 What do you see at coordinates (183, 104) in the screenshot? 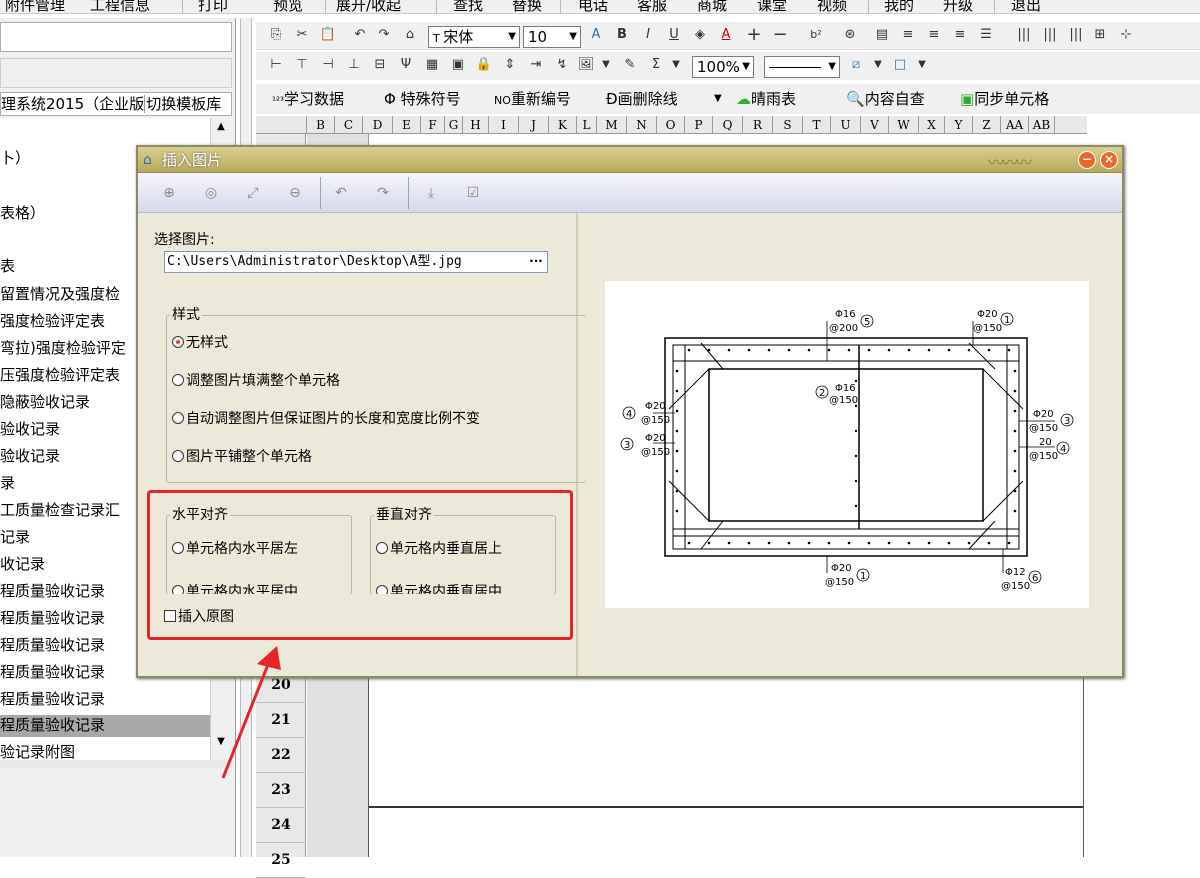
I see `switch-template-library-button: 切换模板库` at bounding box center [183, 104].